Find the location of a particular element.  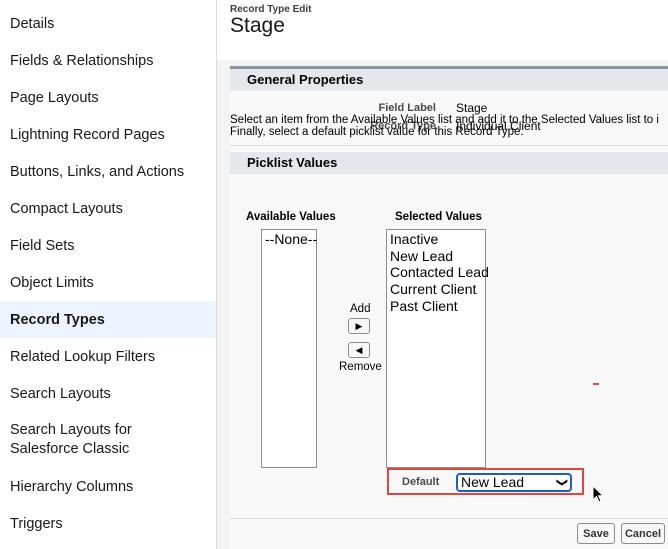

add-label: Add is located at coordinates (360, 309).